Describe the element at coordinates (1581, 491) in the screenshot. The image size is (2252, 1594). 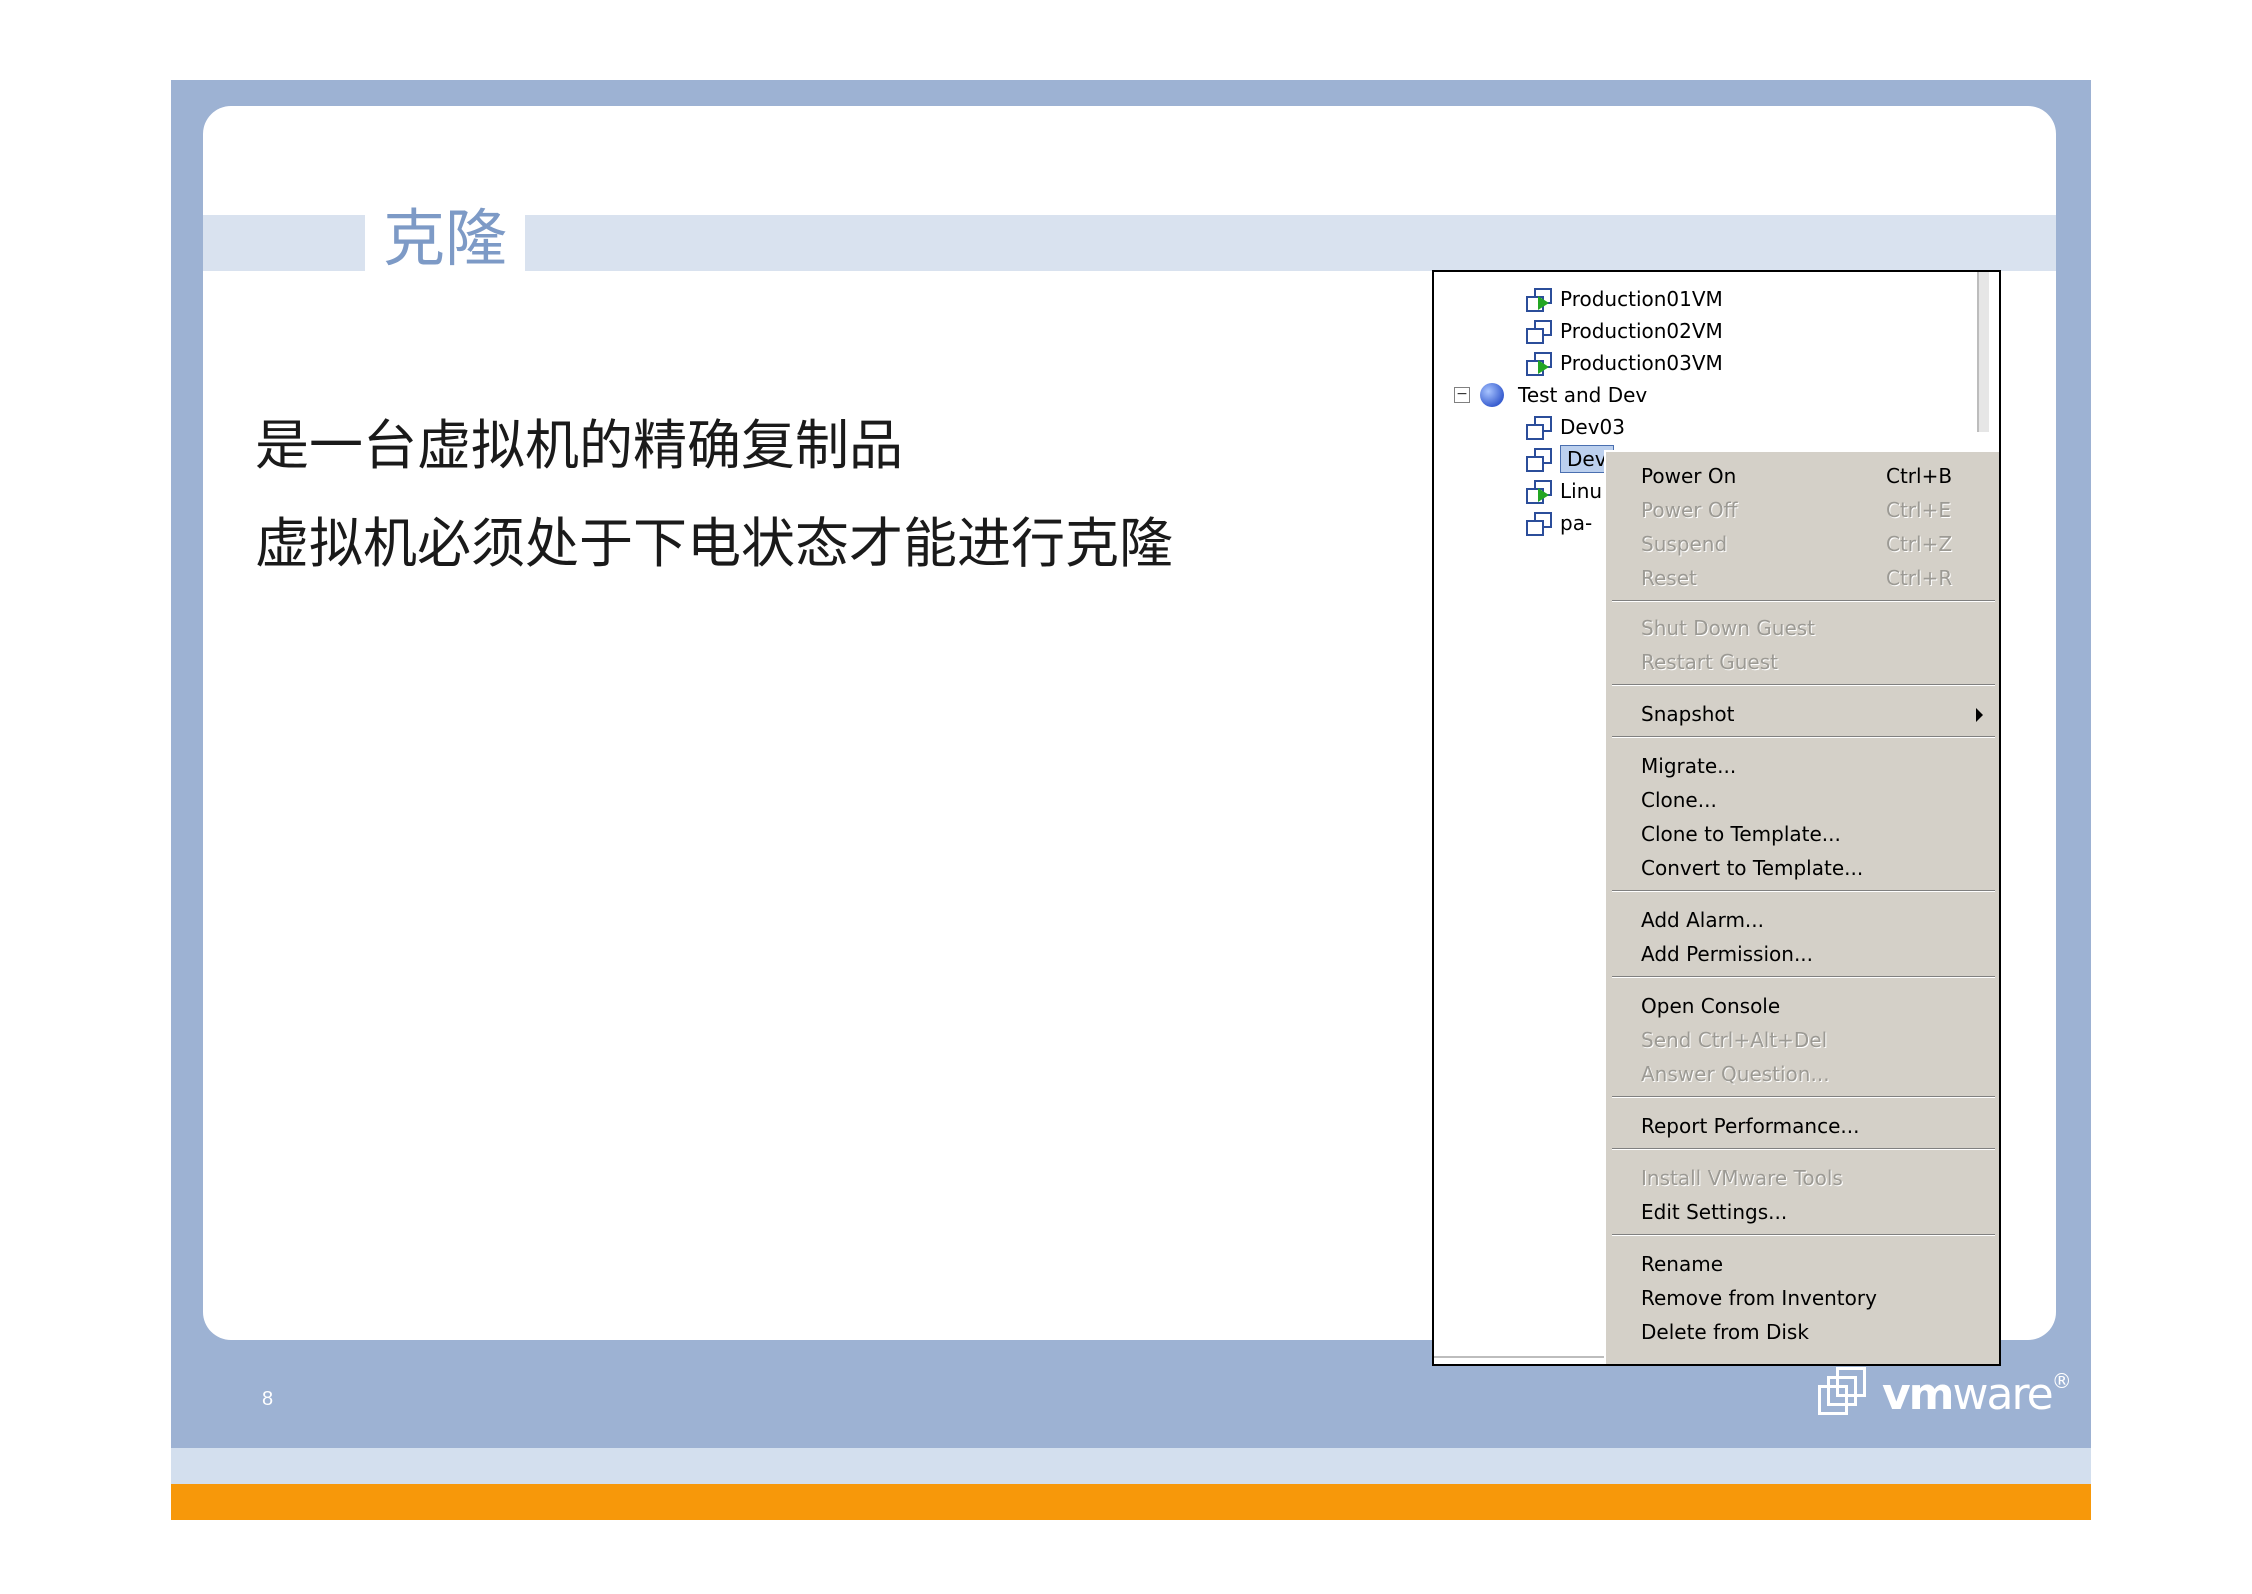
I see `tree-item-label: Linu` at that location.